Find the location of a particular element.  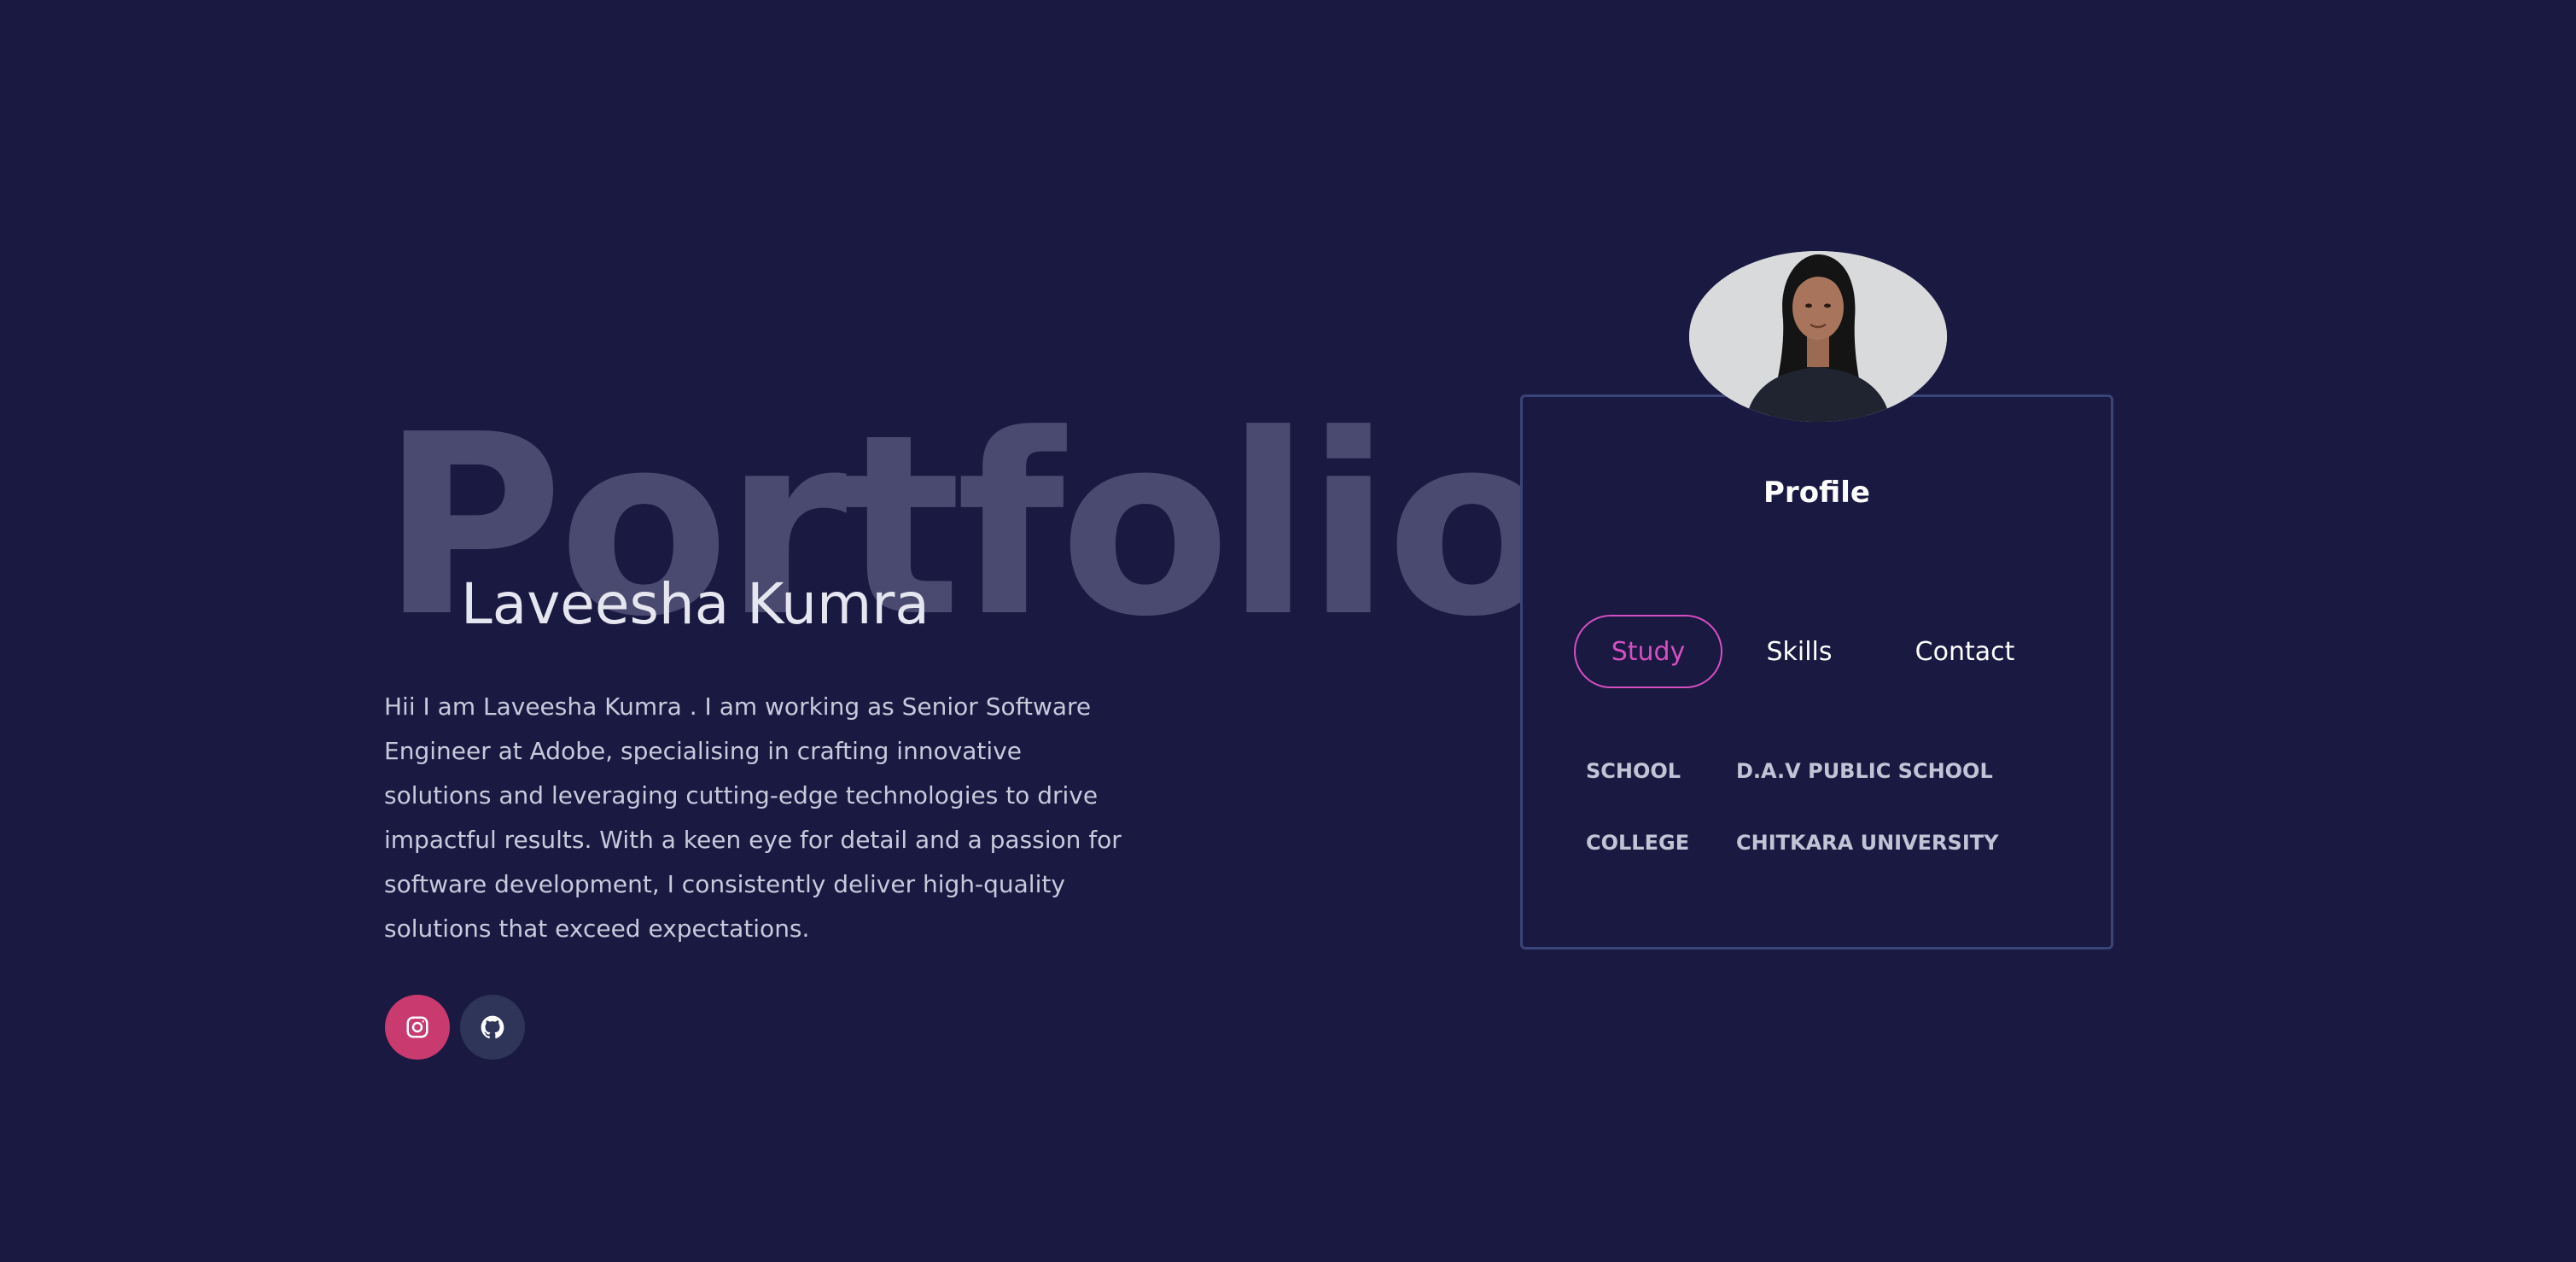

tab-study: Study is located at coordinates (1648, 651).